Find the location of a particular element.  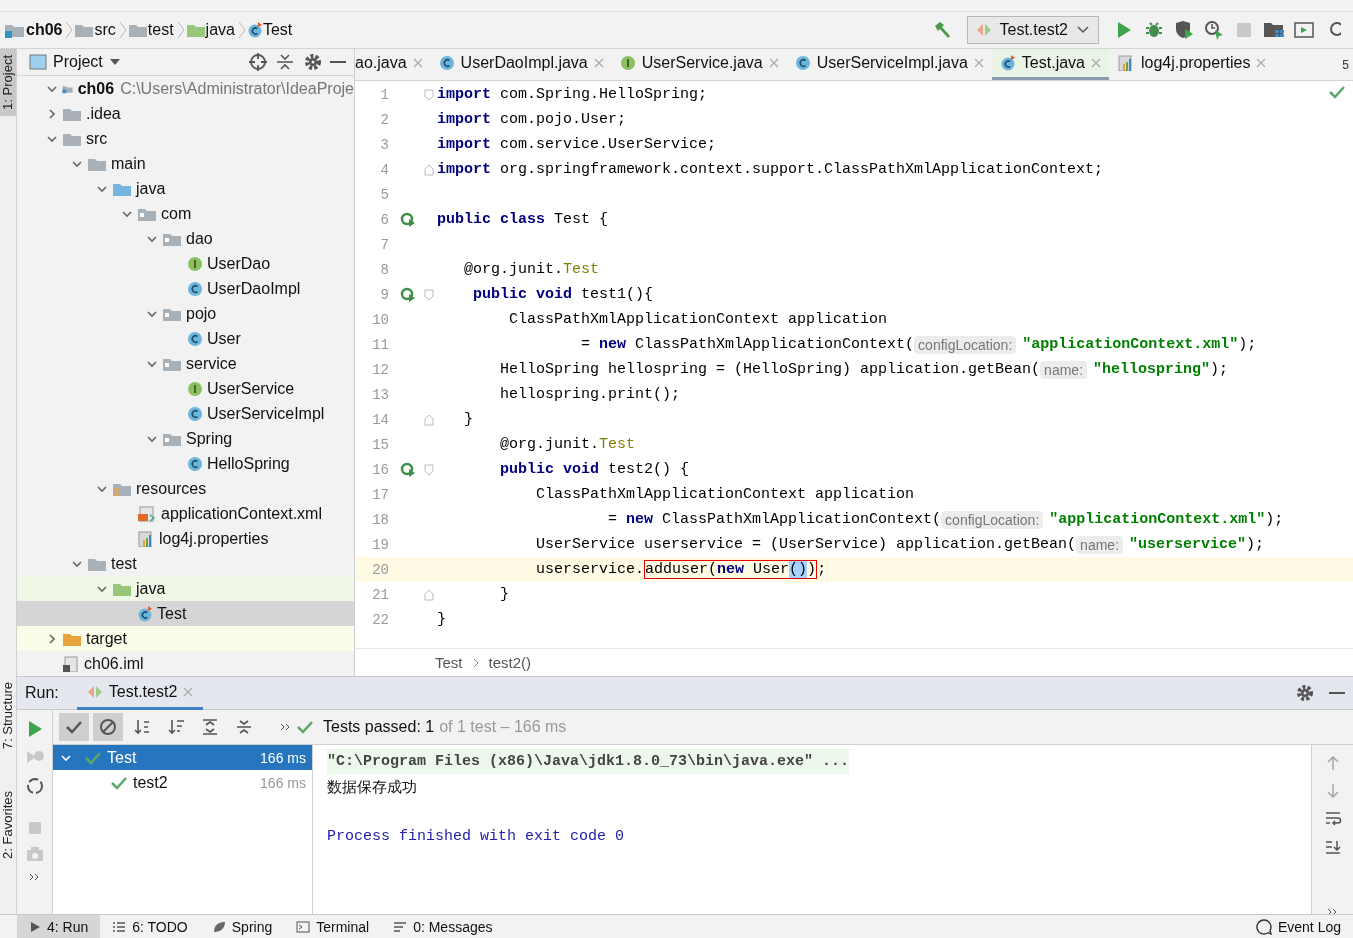

tree-item: com is located at coordinates (185, 213).